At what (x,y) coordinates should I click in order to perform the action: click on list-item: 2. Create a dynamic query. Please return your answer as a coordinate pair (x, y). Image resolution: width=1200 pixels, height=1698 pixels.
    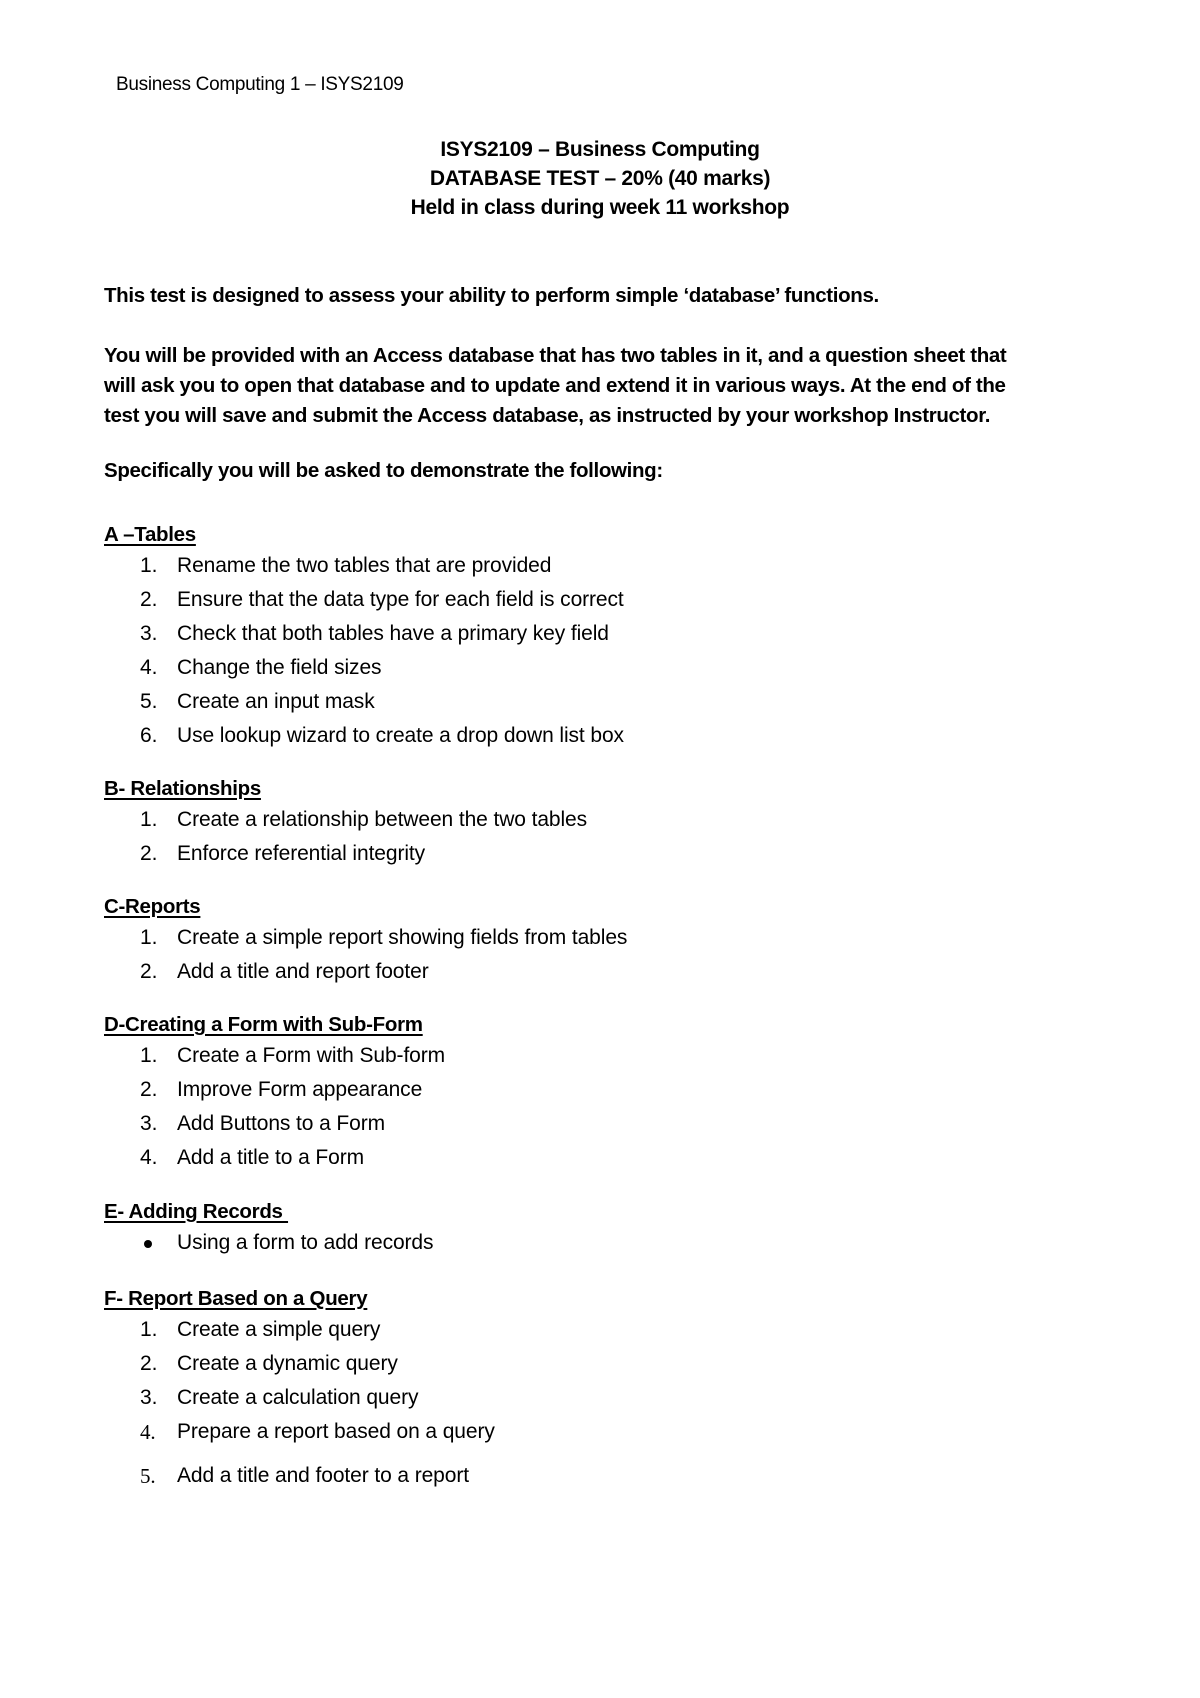
    Looking at the image, I should click on (251, 1364).